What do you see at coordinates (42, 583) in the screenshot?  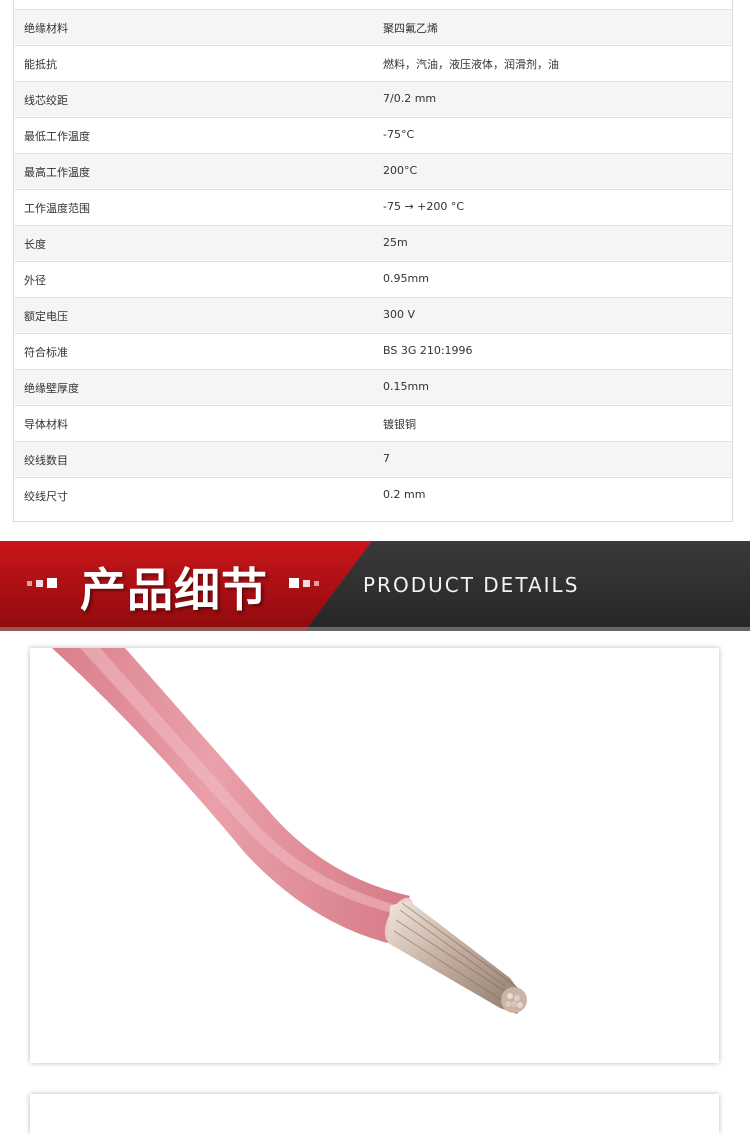 I see `decor-dots-left` at bounding box center [42, 583].